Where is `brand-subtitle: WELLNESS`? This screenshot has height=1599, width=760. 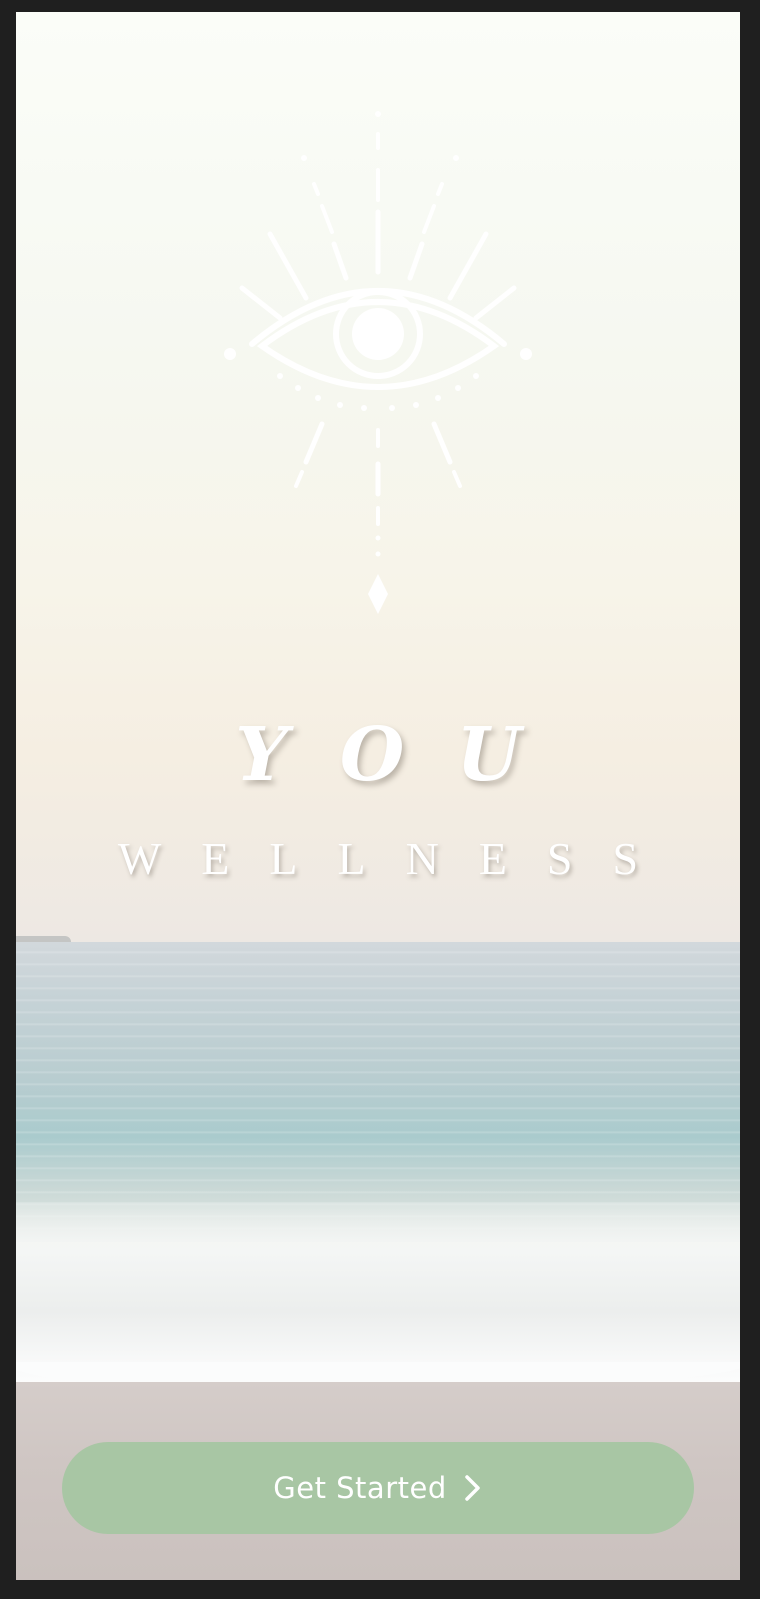
brand-subtitle: WELLNESS is located at coordinates (398, 858).